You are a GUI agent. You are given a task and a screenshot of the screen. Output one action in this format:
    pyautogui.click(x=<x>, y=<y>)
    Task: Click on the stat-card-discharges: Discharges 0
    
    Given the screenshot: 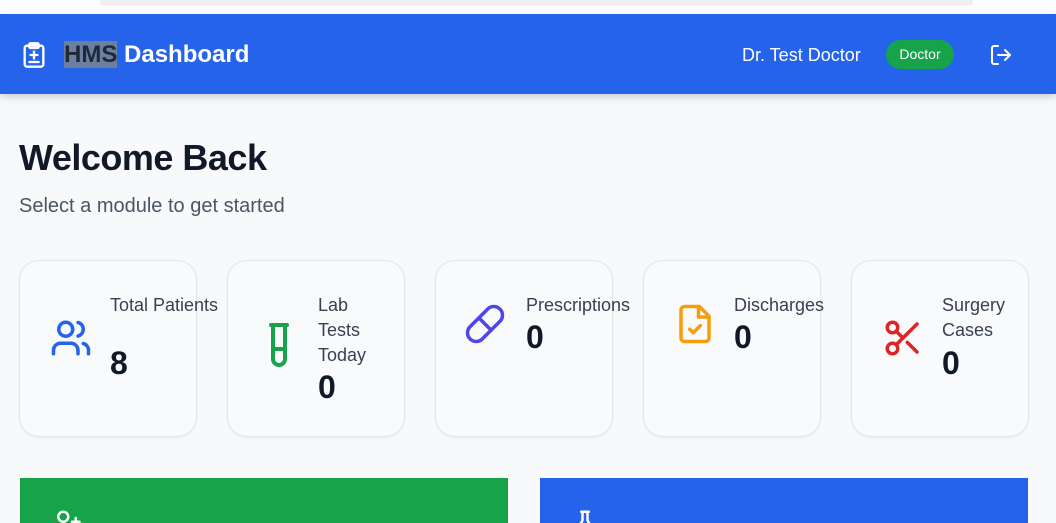 What is the action you would take?
    pyautogui.click(x=733, y=348)
    